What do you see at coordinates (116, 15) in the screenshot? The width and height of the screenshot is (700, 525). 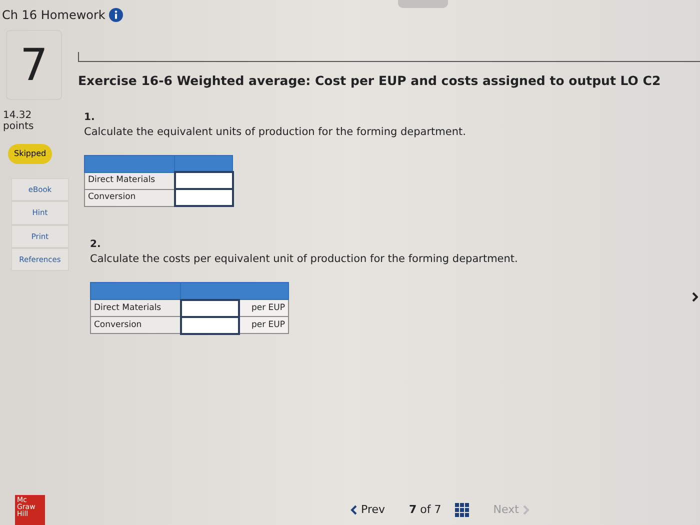 I see `info-icon` at bounding box center [116, 15].